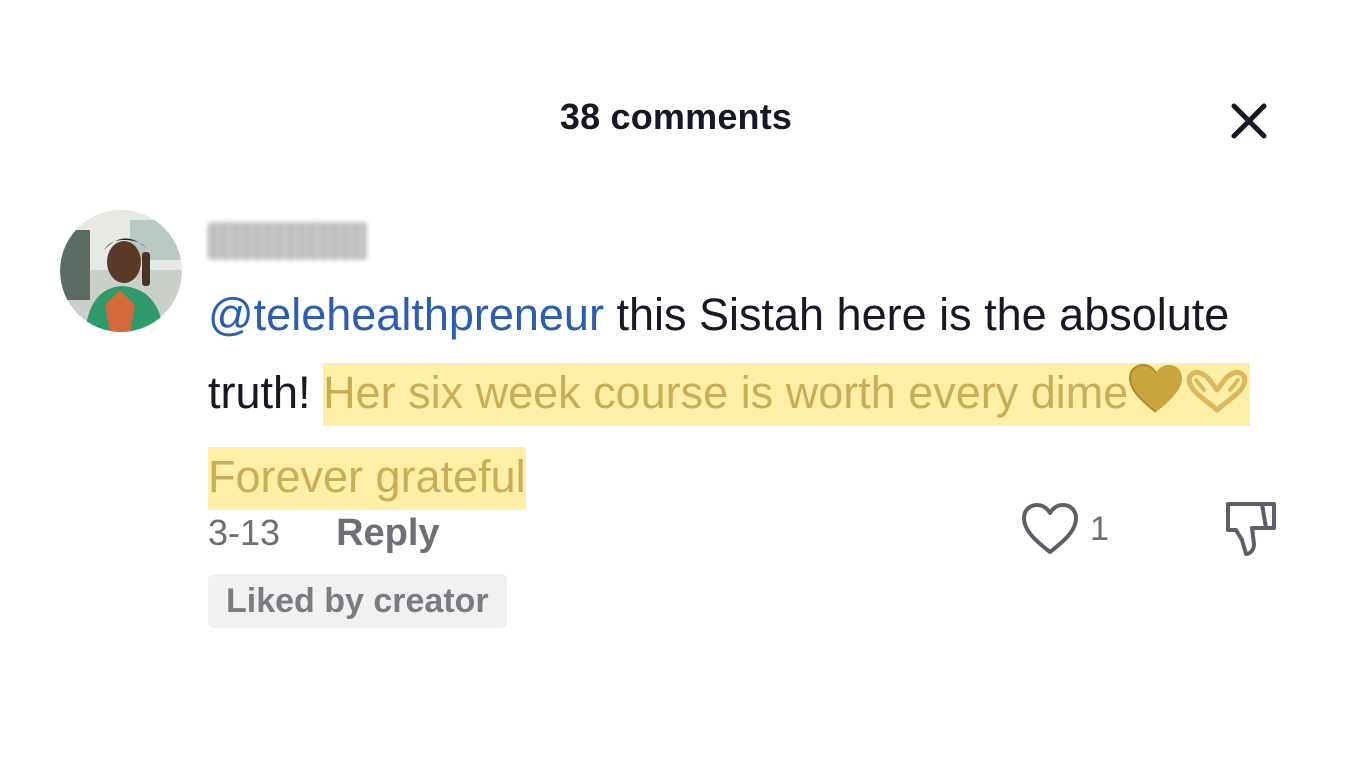 Image resolution: width=1366 pixels, height=768 pixels. What do you see at coordinates (1099, 528) in the screenshot?
I see `like-count: 1` at bounding box center [1099, 528].